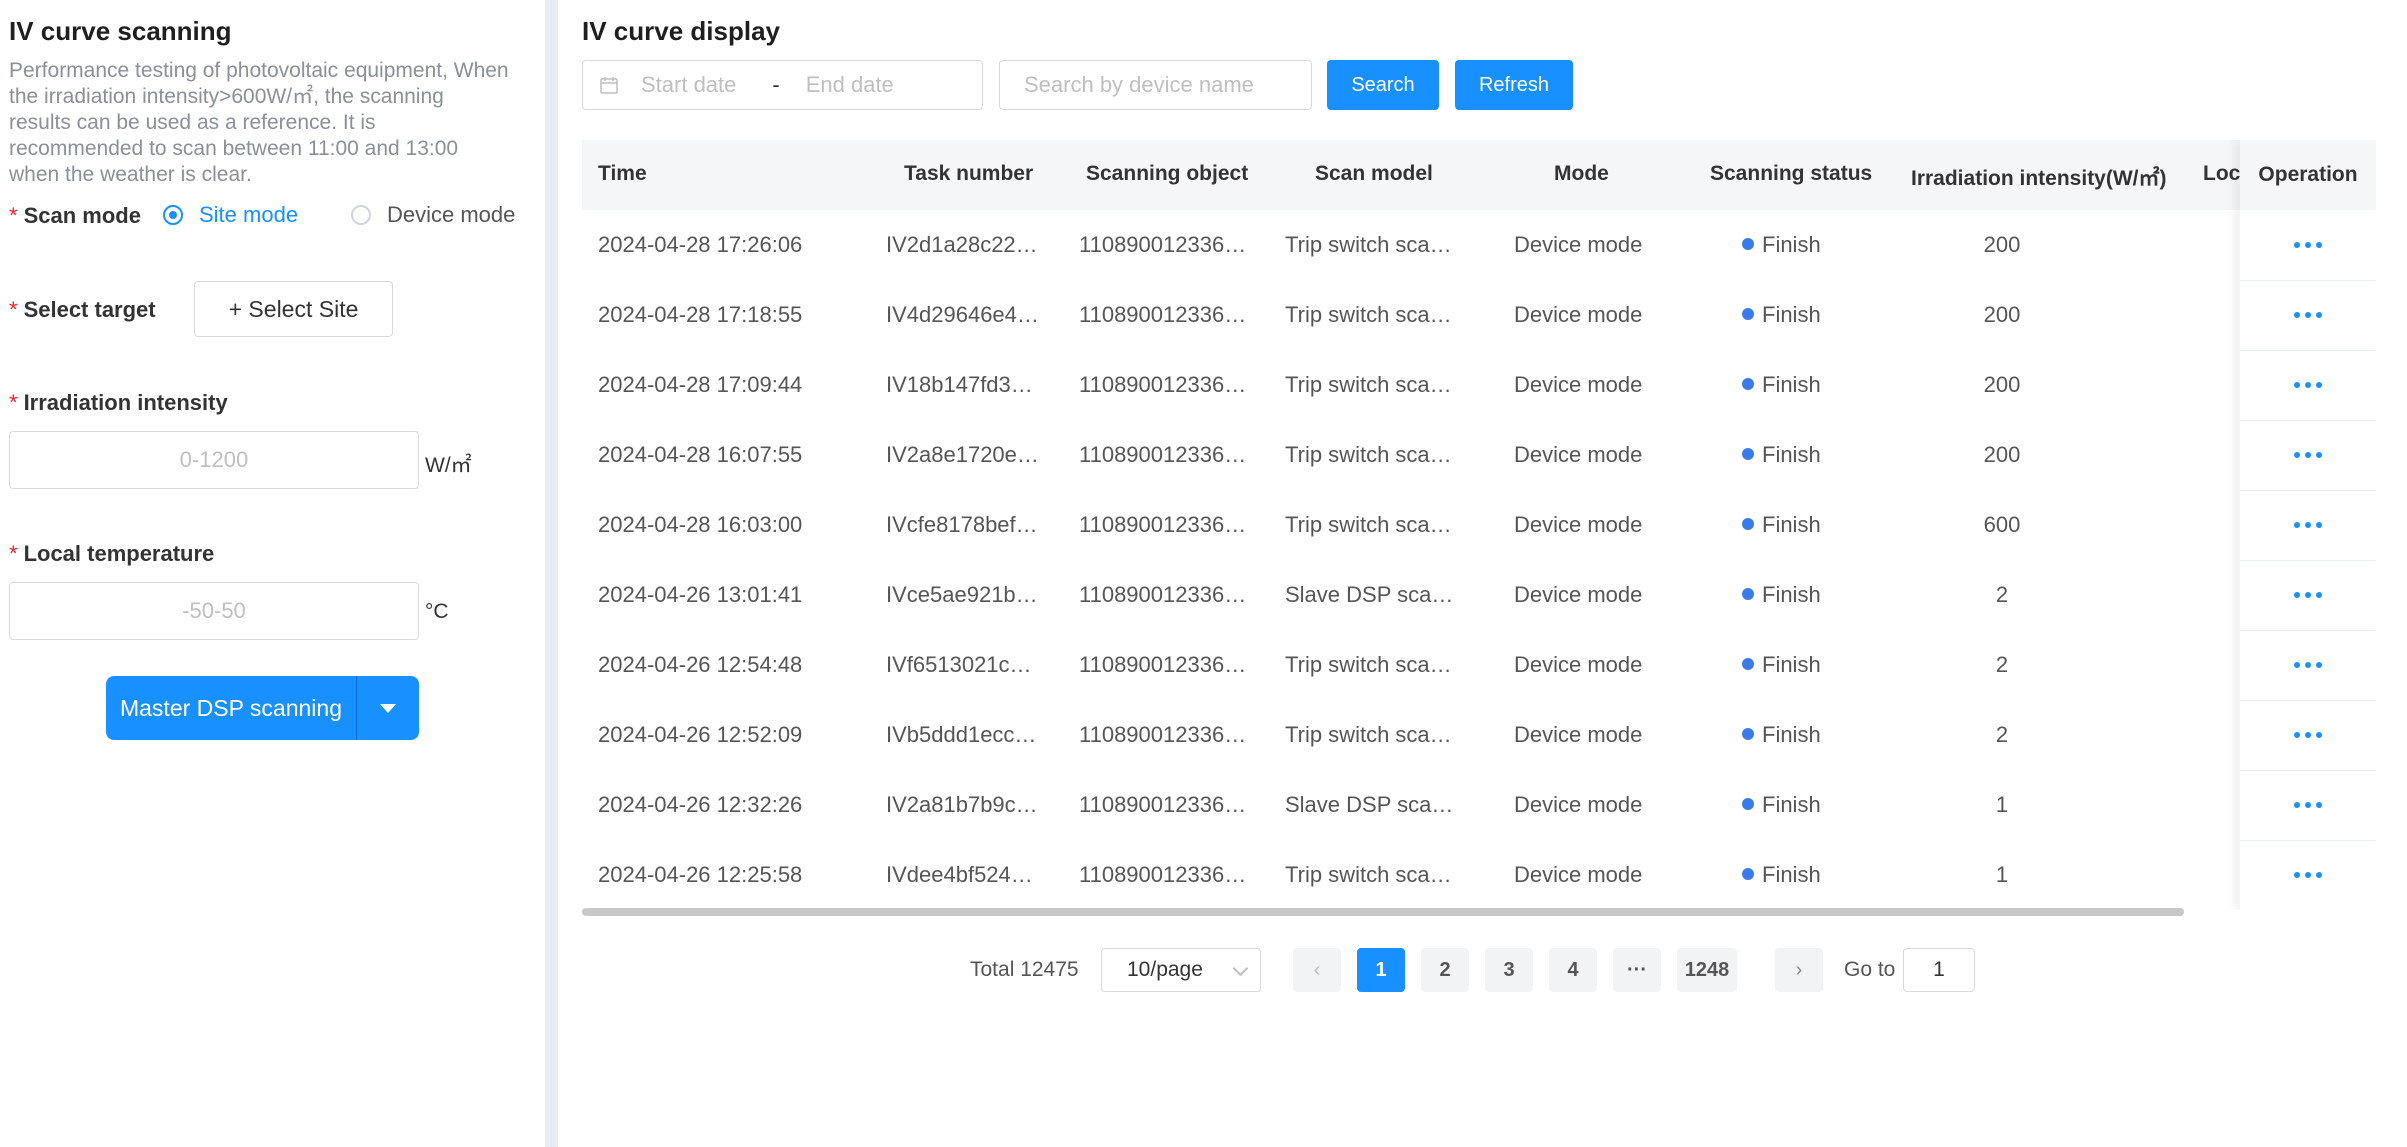  Describe the element at coordinates (230, 215) in the screenshot. I see `radio-site-mode: Site mode` at that location.